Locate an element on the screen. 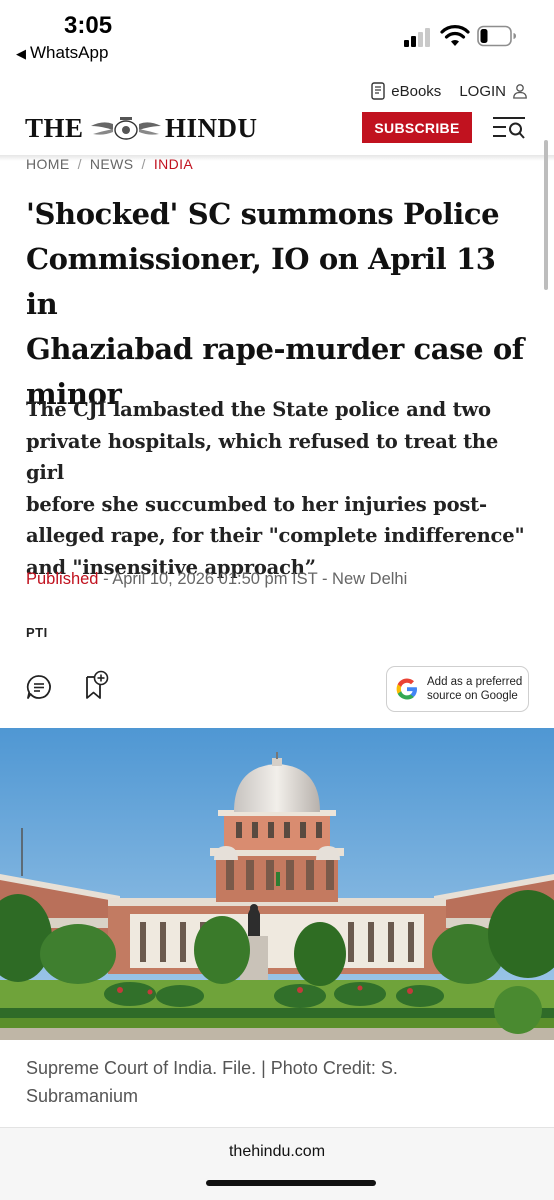  the-hindu-logo: THE HINDU is located at coordinates (147, 129).